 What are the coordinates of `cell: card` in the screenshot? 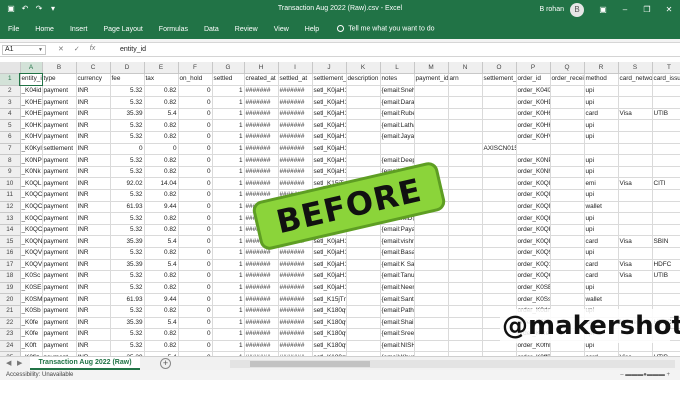 It's located at (601, 276).